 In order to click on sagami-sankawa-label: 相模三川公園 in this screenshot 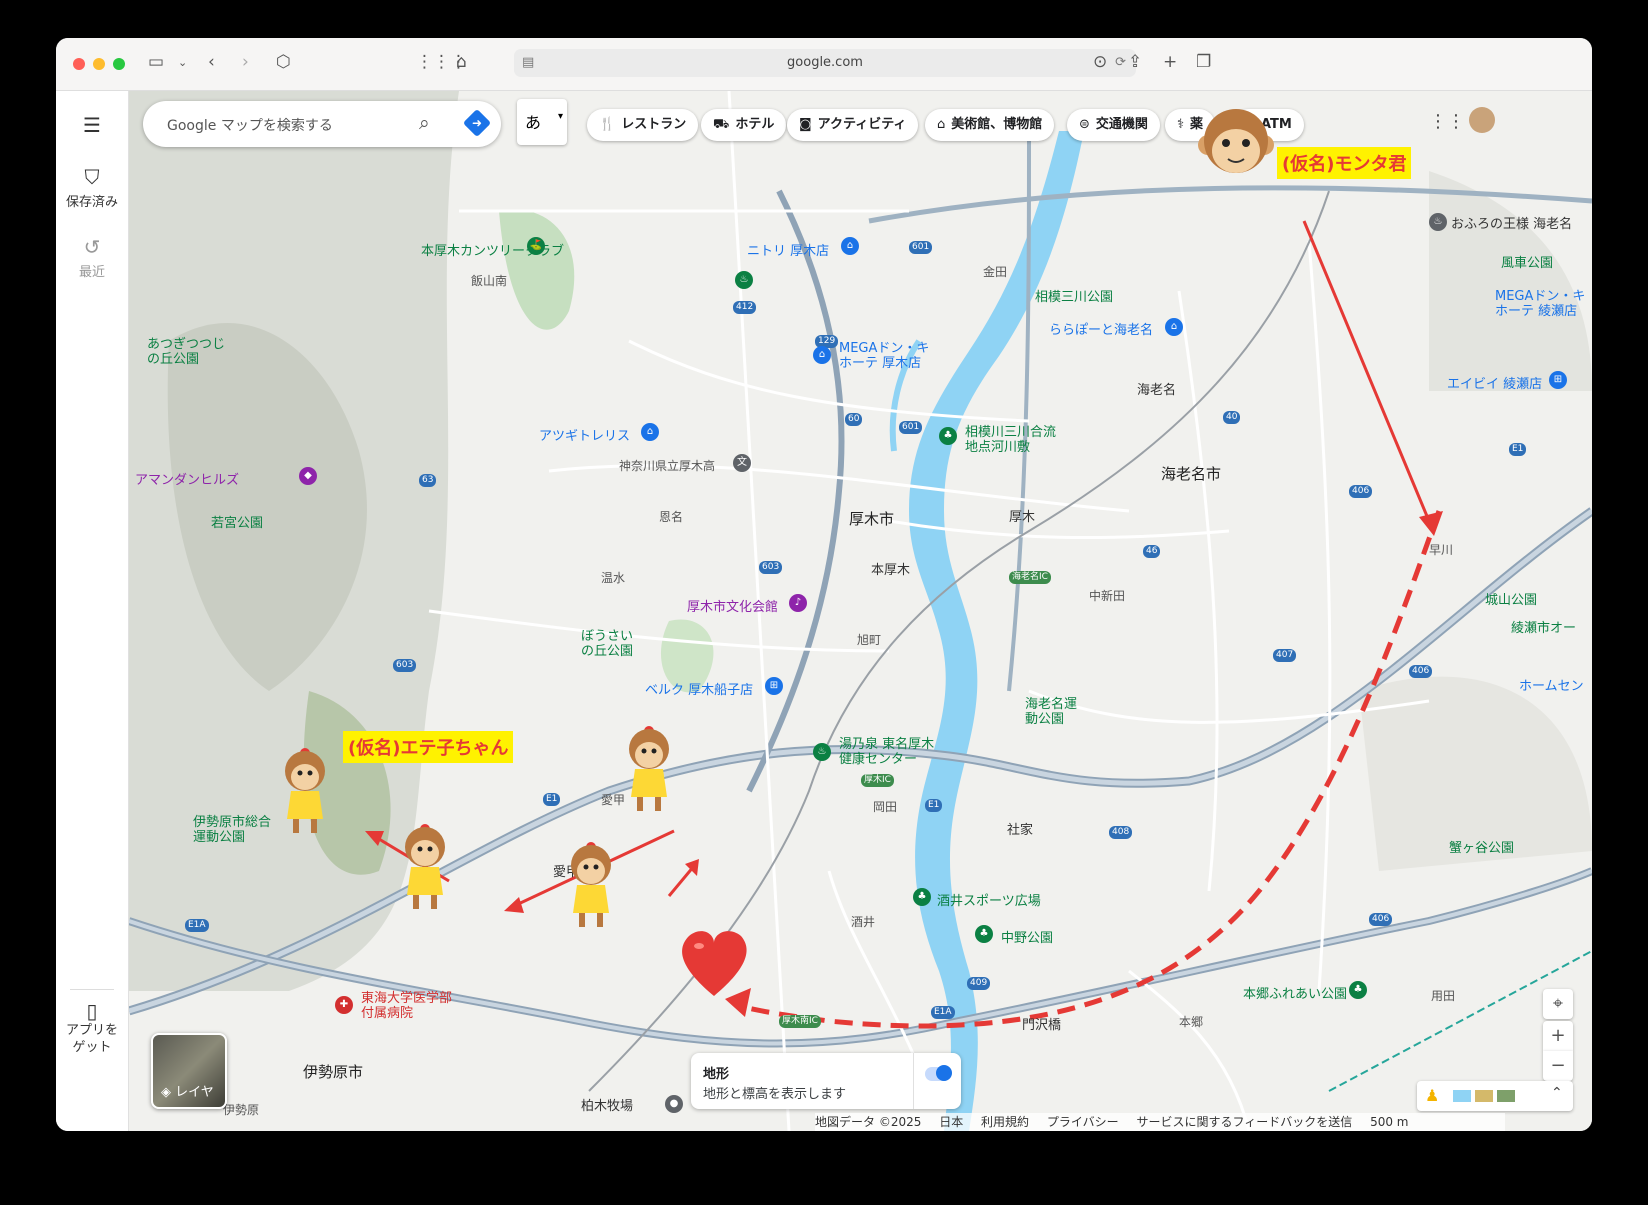, I will do `click(1074, 295)`.